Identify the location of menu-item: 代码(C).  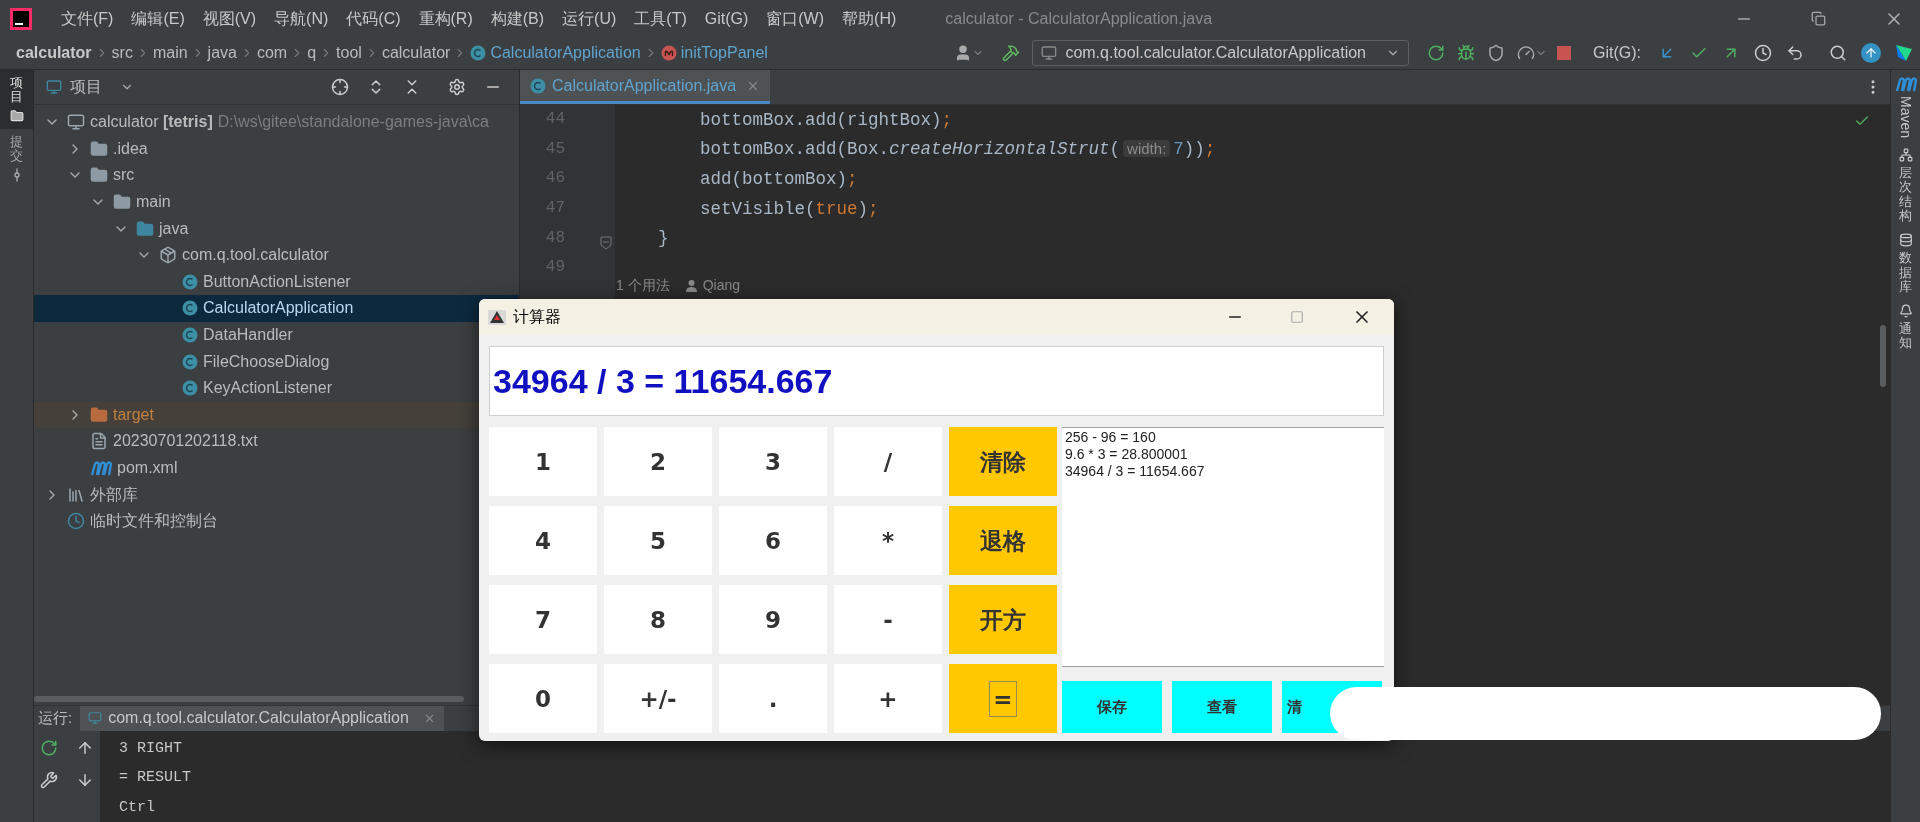
(373, 18).